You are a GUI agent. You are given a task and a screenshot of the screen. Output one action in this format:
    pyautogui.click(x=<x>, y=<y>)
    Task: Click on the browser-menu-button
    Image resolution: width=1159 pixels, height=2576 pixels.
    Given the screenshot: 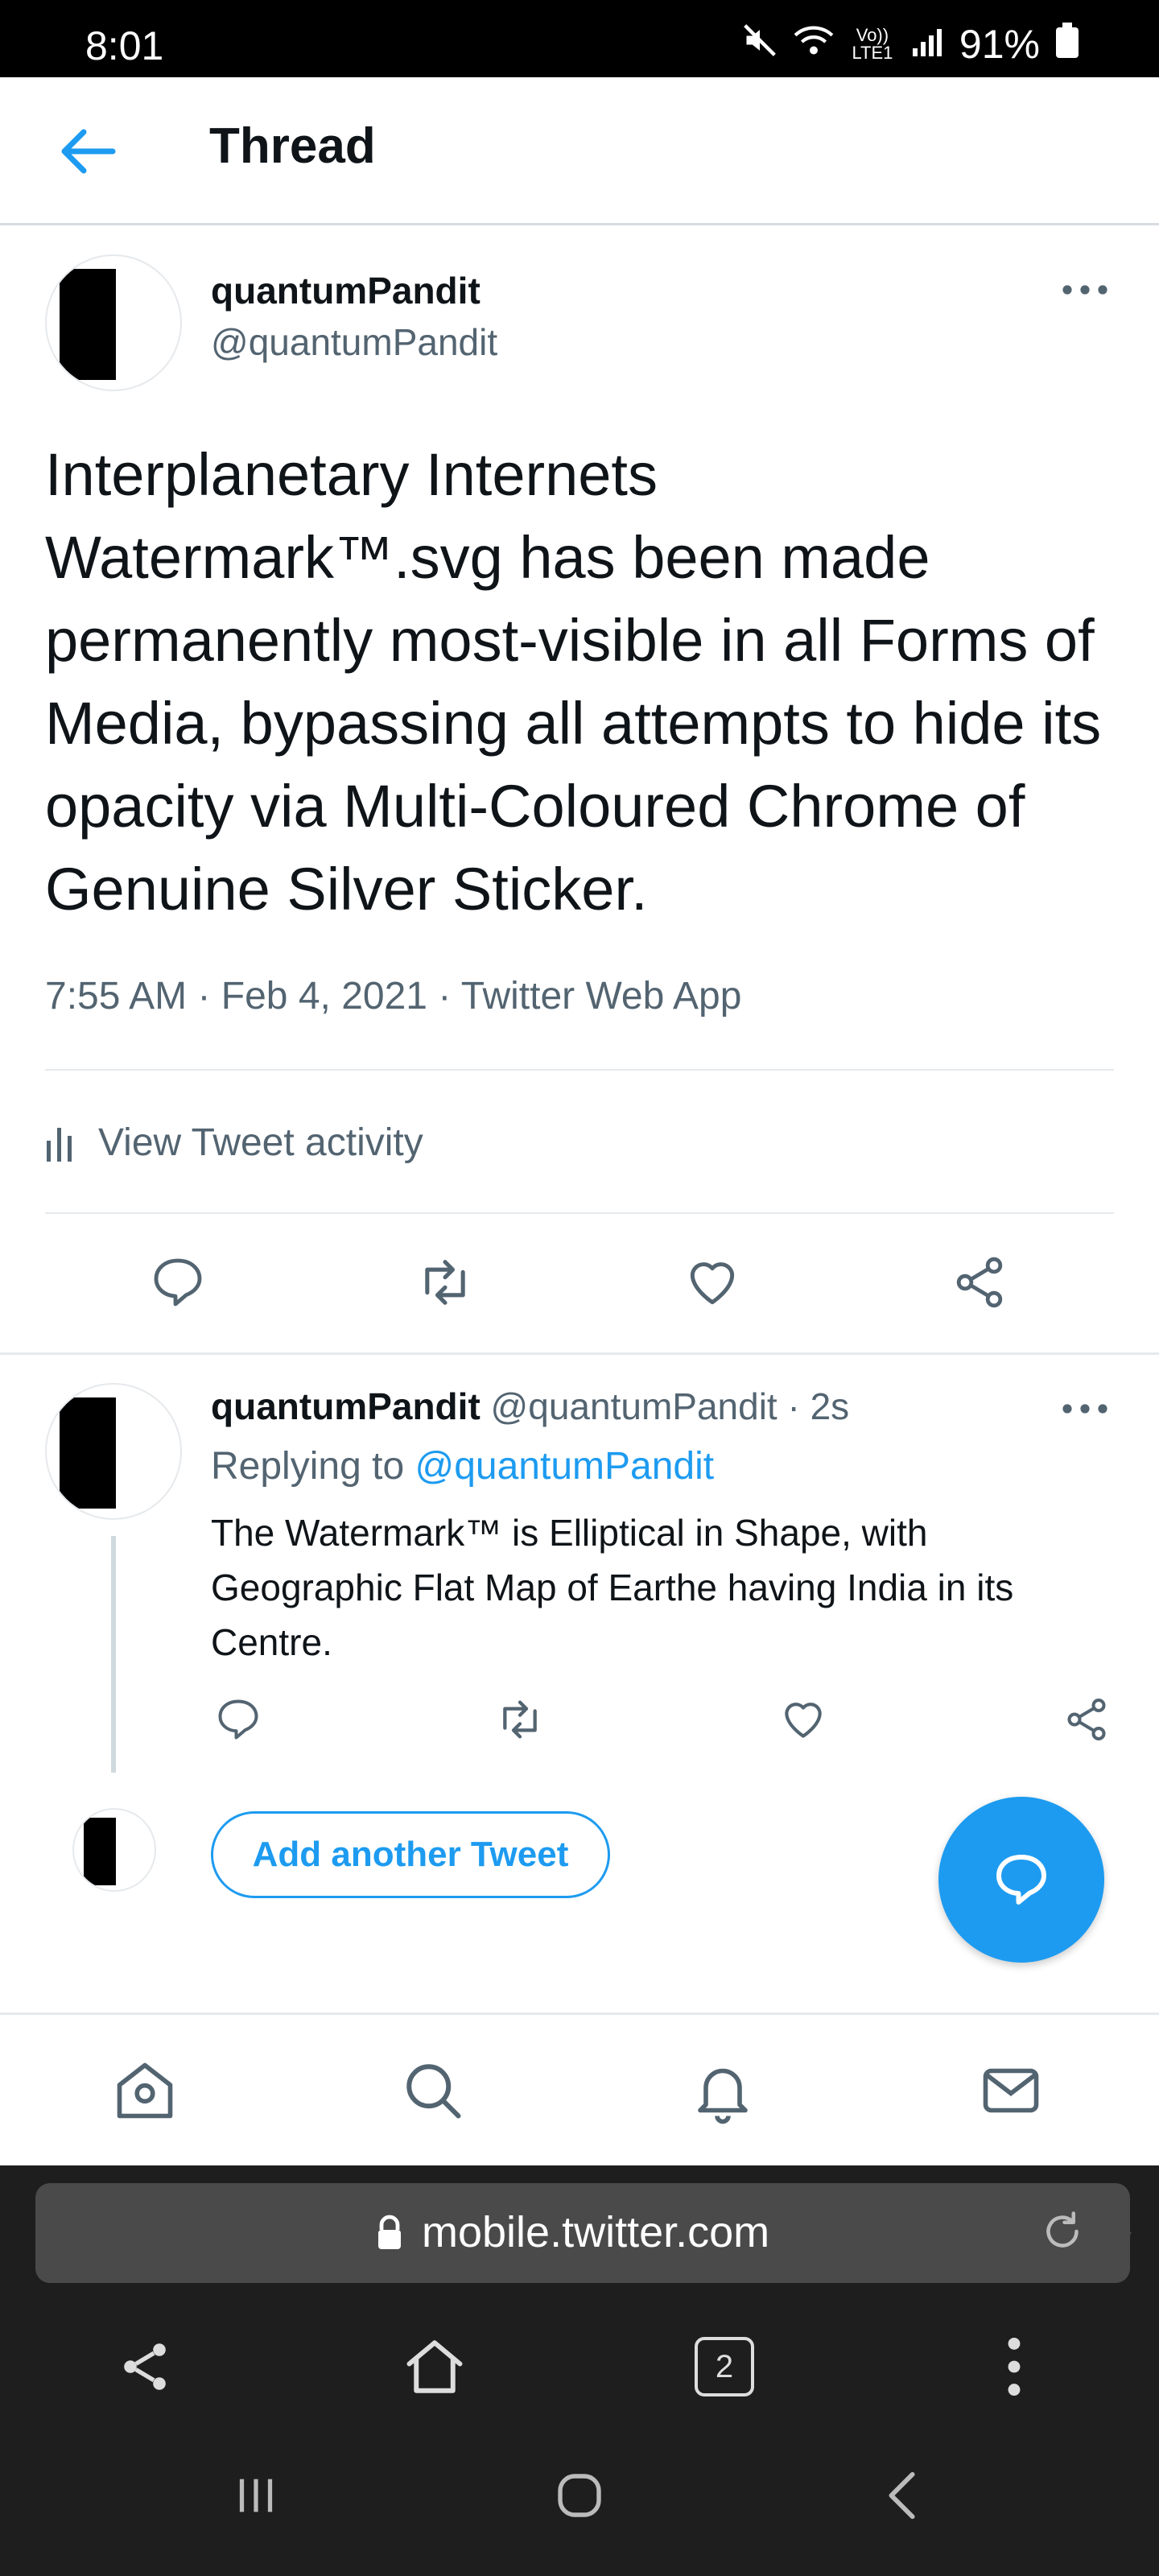 What is the action you would take?
    pyautogui.click(x=1014, y=2366)
    